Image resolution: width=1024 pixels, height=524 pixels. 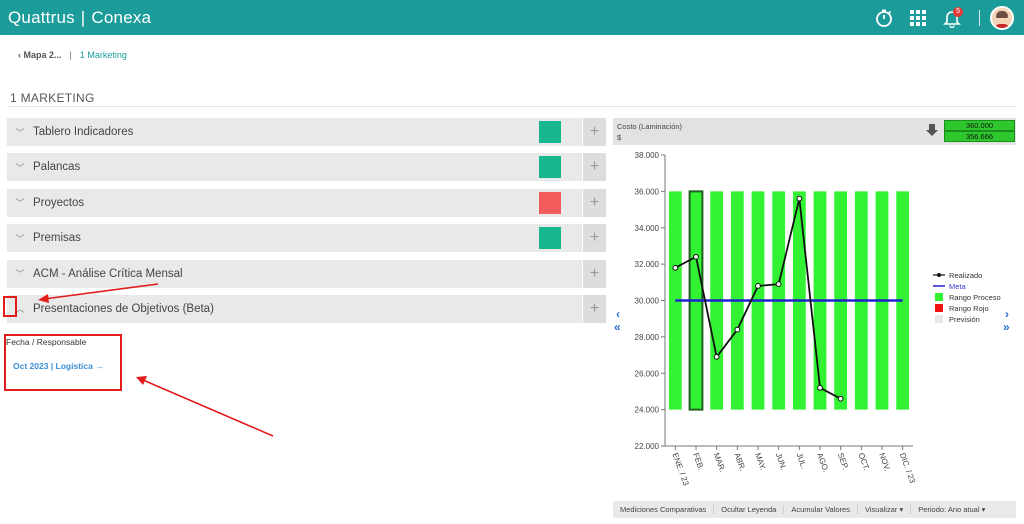 What do you see at coordinates (918, 17) in the screenshot?
I see `apps-grid-icon` at bounding box center [918, 17].